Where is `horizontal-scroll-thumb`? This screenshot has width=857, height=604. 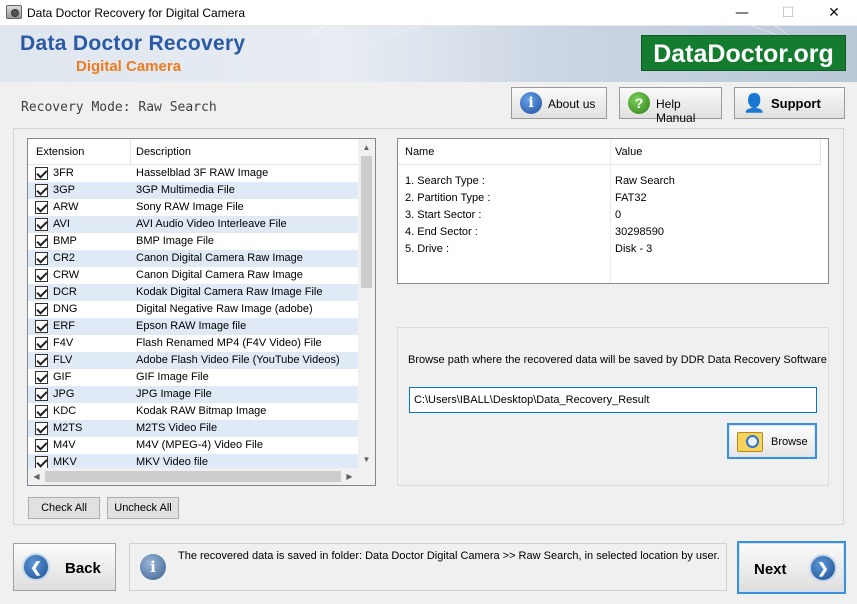
horizontal-scroll-thumb is located at coordinates (193, 476).